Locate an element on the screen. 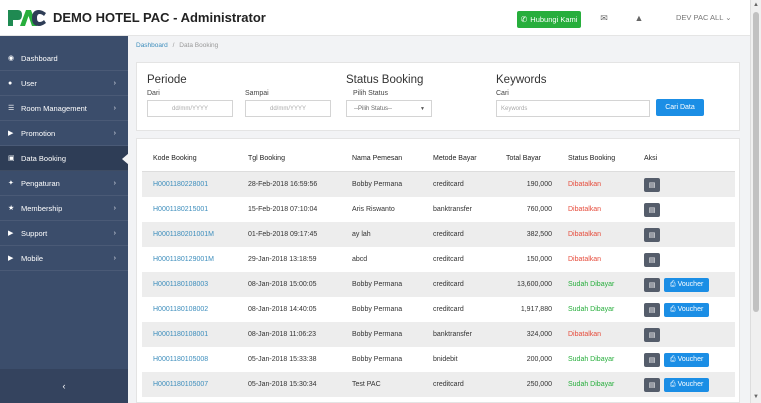  sidebar-item-support: ▶ Support › is located at coordinates (64, 233).